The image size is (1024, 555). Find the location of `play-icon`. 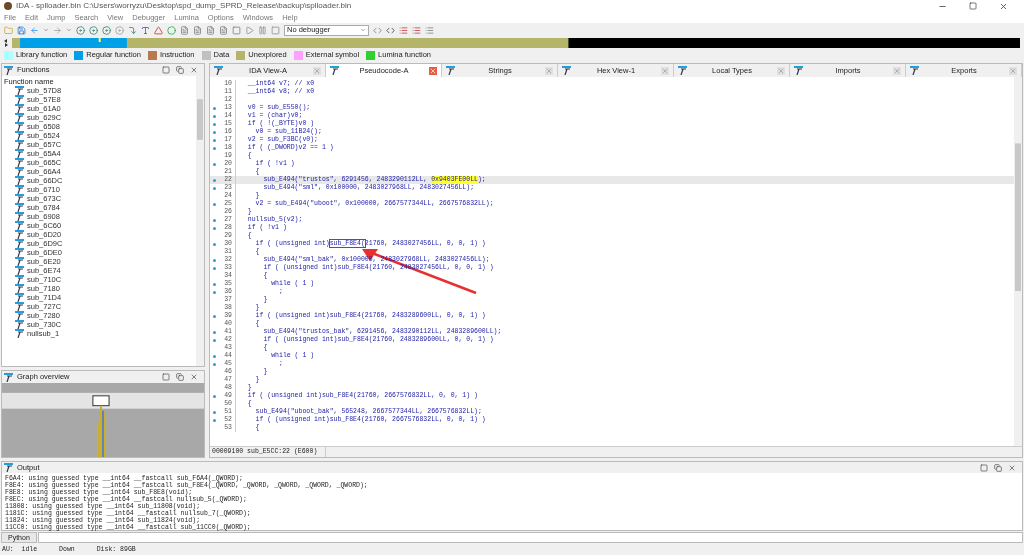

play-icon is located at coordinates (249, 30).